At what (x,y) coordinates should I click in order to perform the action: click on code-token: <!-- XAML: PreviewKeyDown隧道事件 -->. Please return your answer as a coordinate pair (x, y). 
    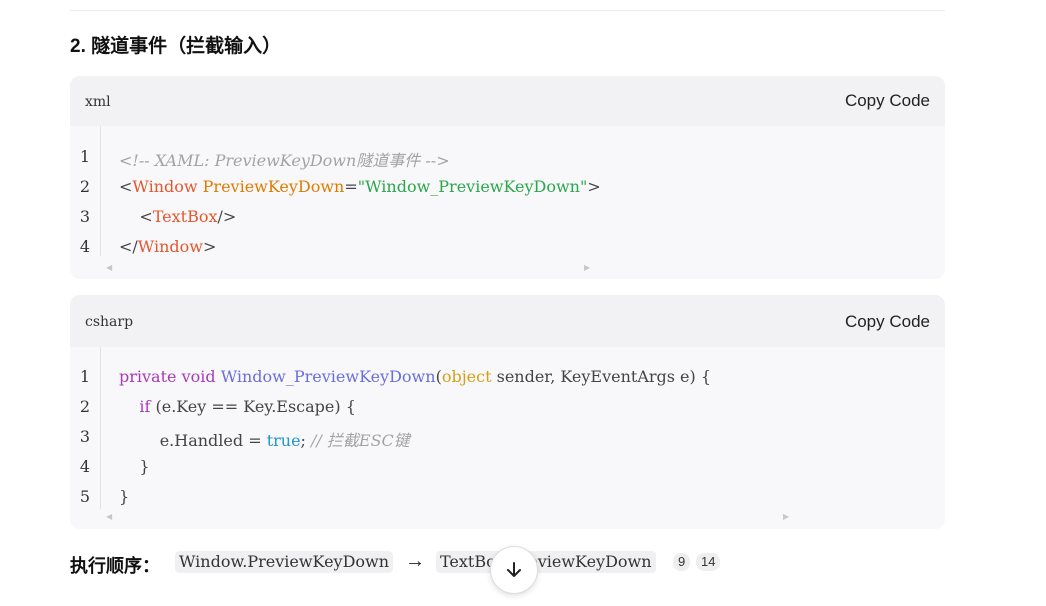
    Looking at the image, I should click on (284, 160).